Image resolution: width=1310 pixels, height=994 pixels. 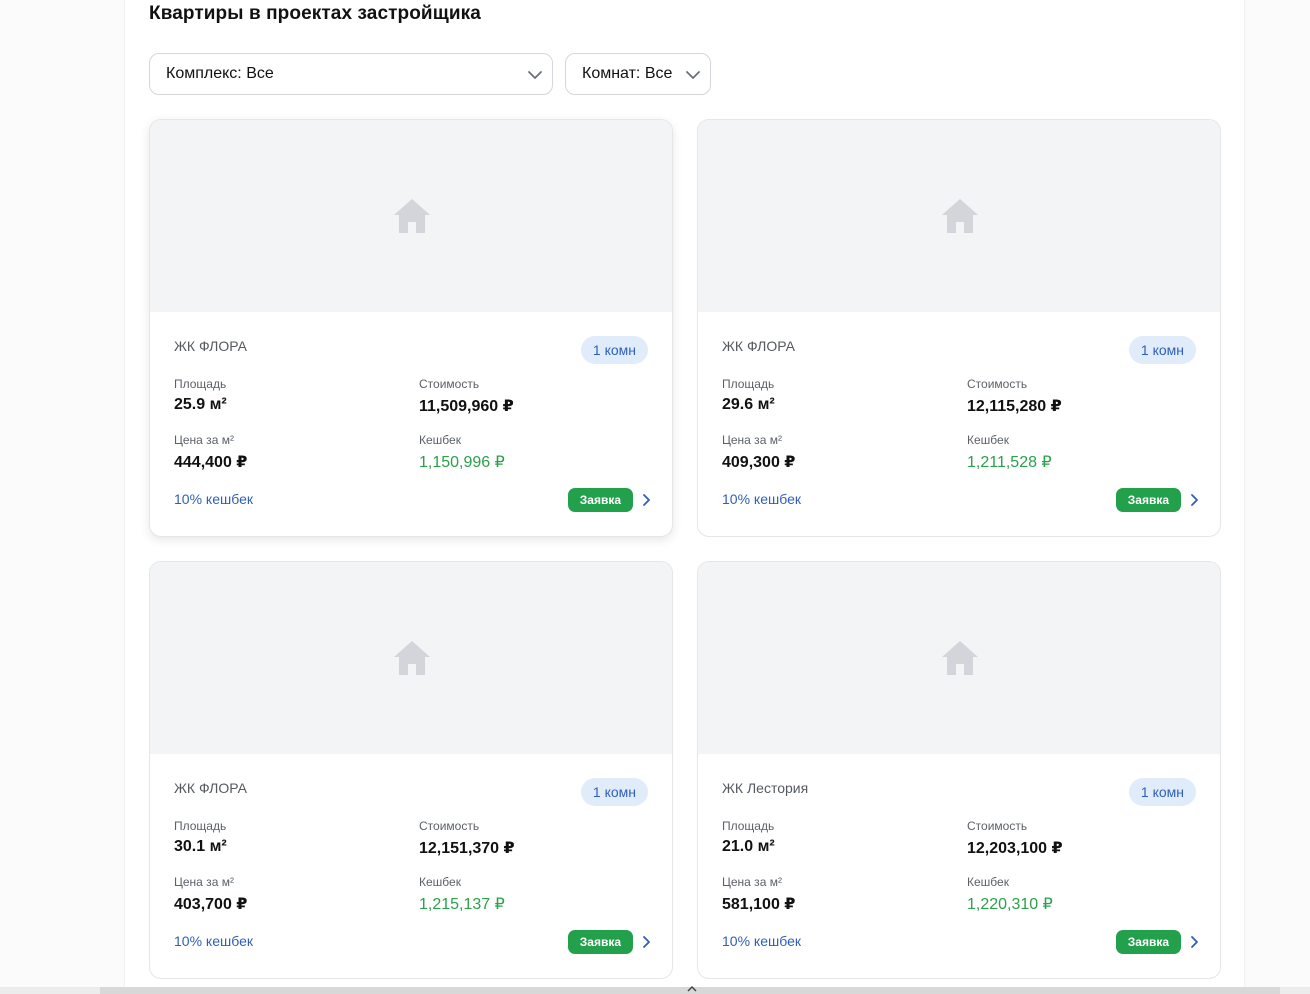 What do you see at coordinates (200, 846) in the screenshot?
I see `area-value: 30.1 м²` at bounding box center [200, 846].